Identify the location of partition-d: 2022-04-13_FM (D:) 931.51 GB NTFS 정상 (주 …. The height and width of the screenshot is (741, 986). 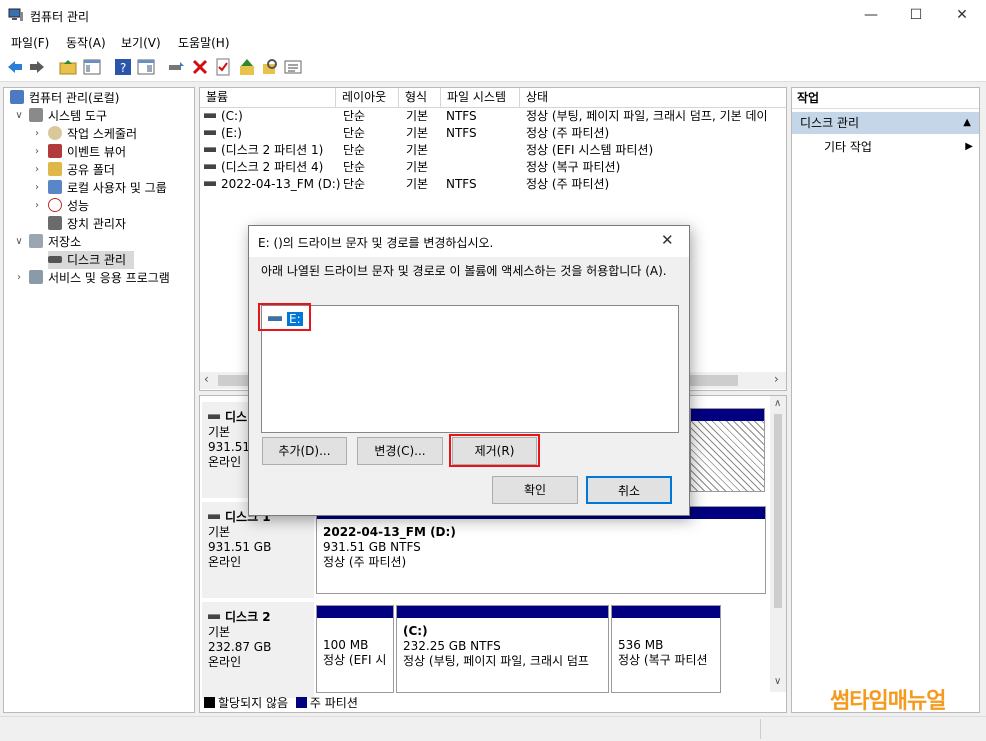
(541, 550).